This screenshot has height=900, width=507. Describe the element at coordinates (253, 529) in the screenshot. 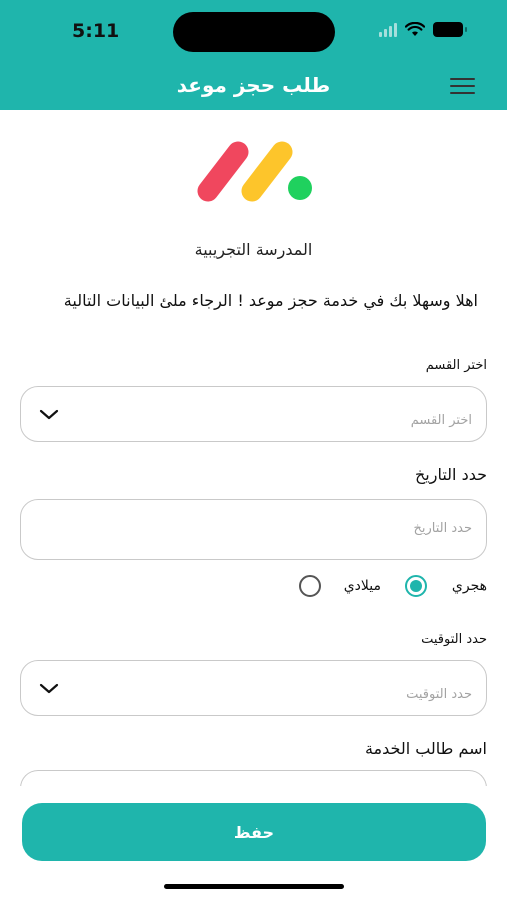

I see `date-field: حدد التاريخ` at that location.